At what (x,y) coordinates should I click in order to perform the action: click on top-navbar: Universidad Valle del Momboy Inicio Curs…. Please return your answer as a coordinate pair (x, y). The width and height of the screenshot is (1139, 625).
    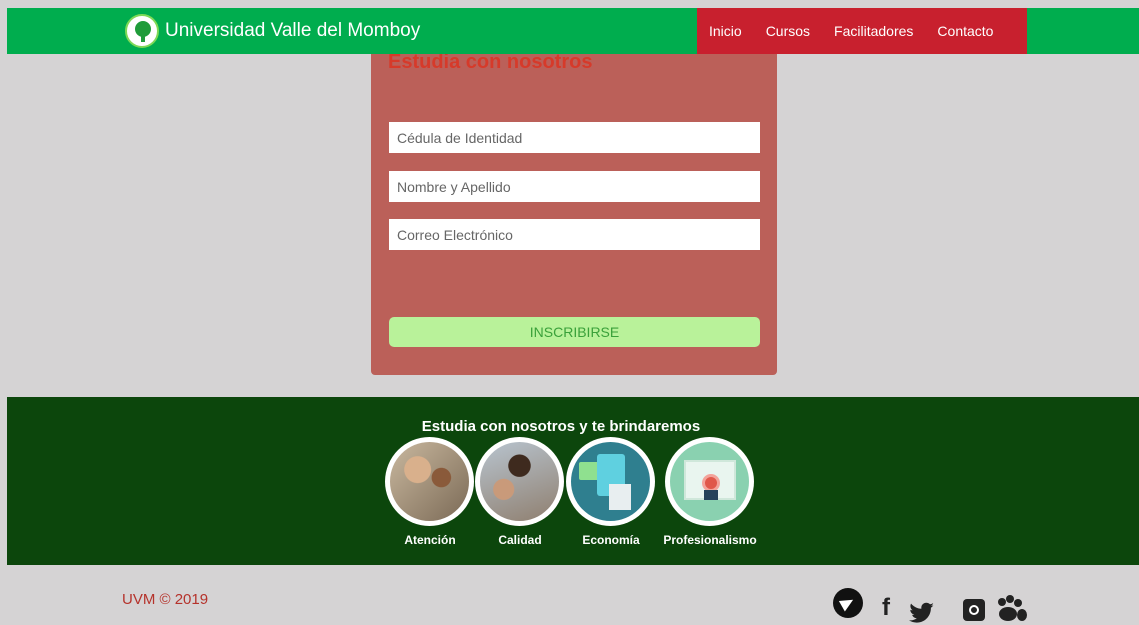
    Looking at the image, I should click on (573, 31).